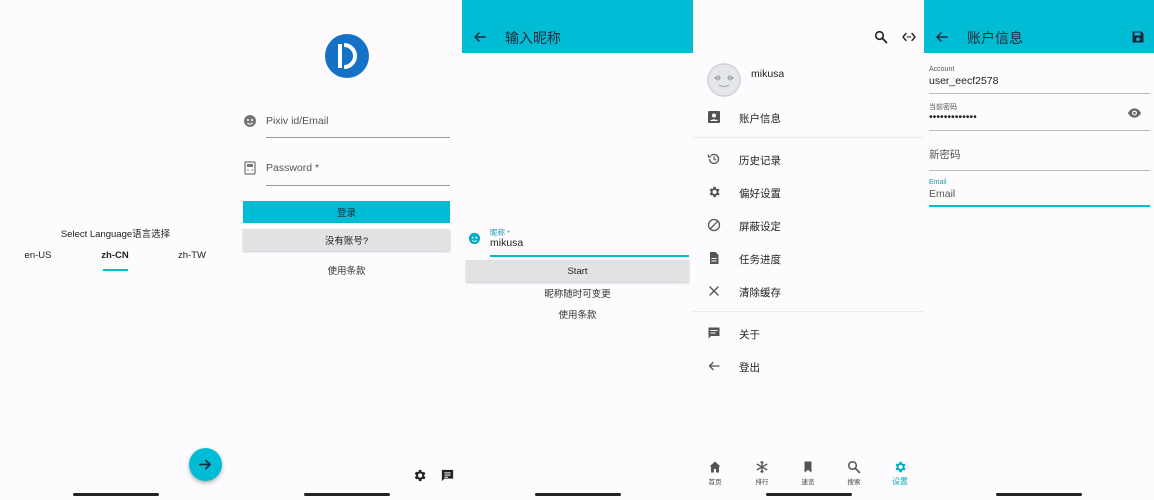 The width and height of the screenshot is (1154, 500). I want to click on next-fab-button, so click(205, 464).